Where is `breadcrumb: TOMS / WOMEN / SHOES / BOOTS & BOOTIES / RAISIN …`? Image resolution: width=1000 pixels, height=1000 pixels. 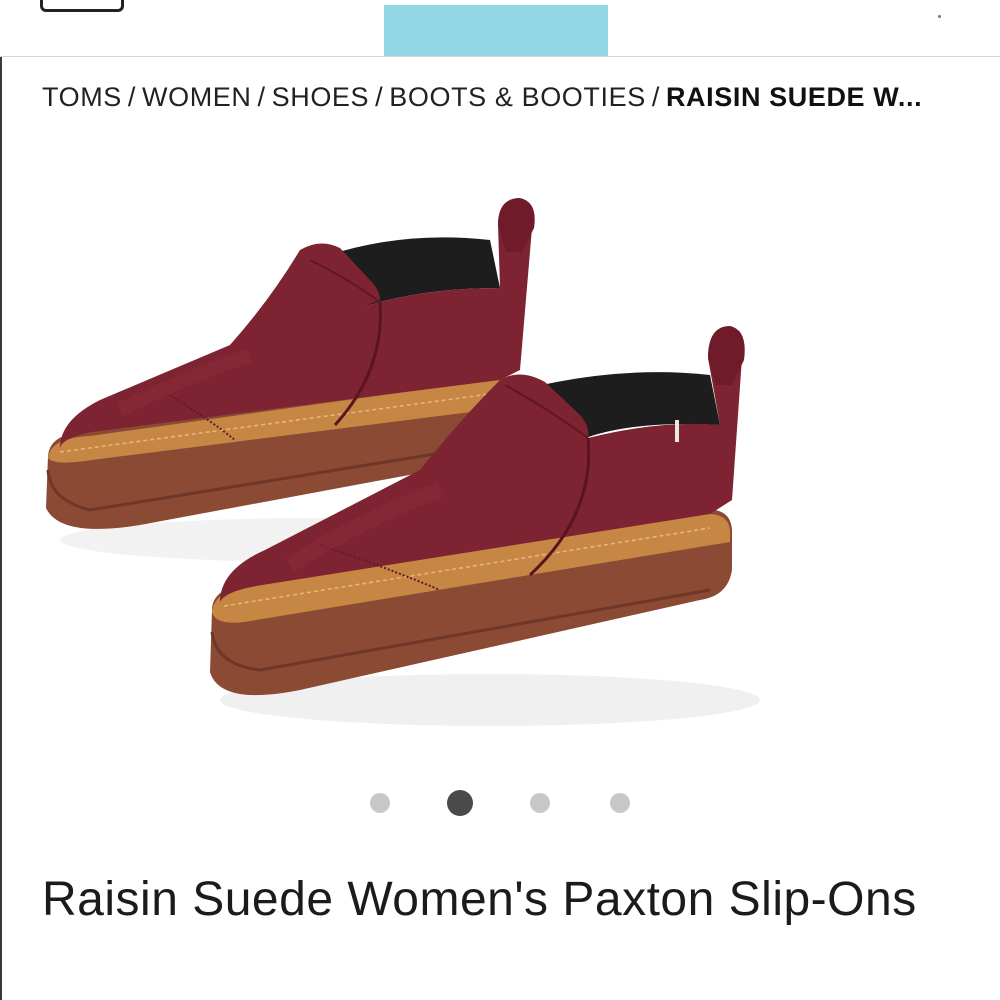
breadcrumb: TOMS / WOMEN / SHOES / BOOTS & BOOTIES / RAISIN … is located at coordinates (507, 100).